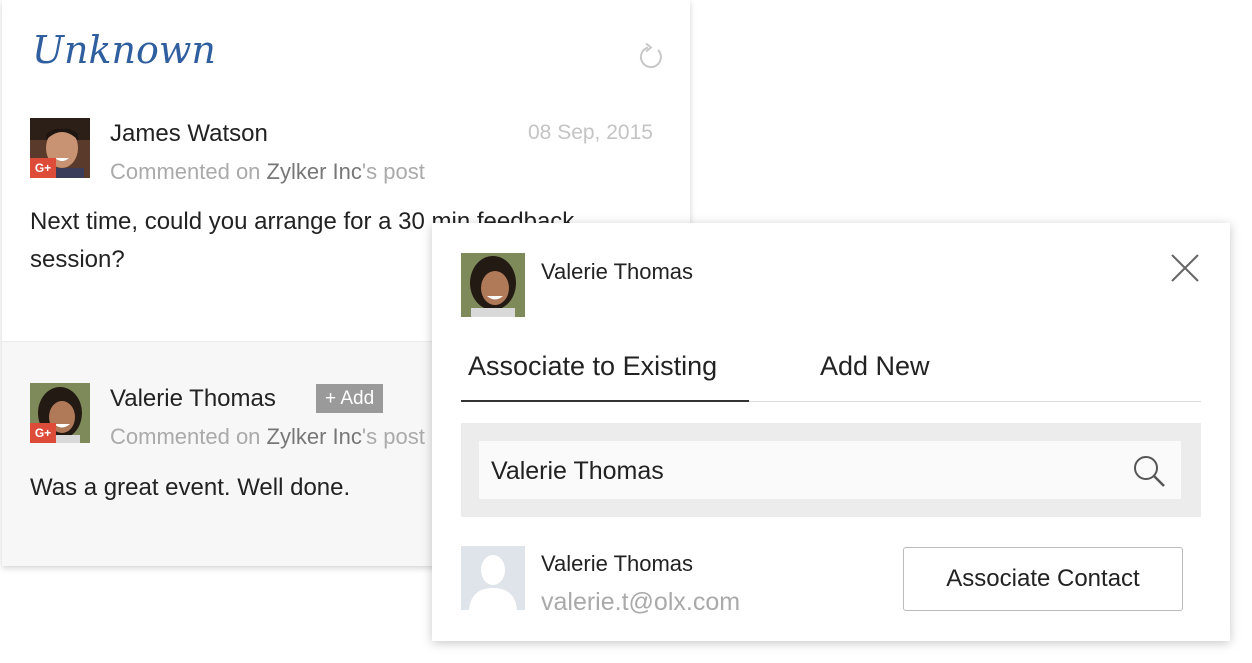  I want to click on search-icon, so click(1149, 471).